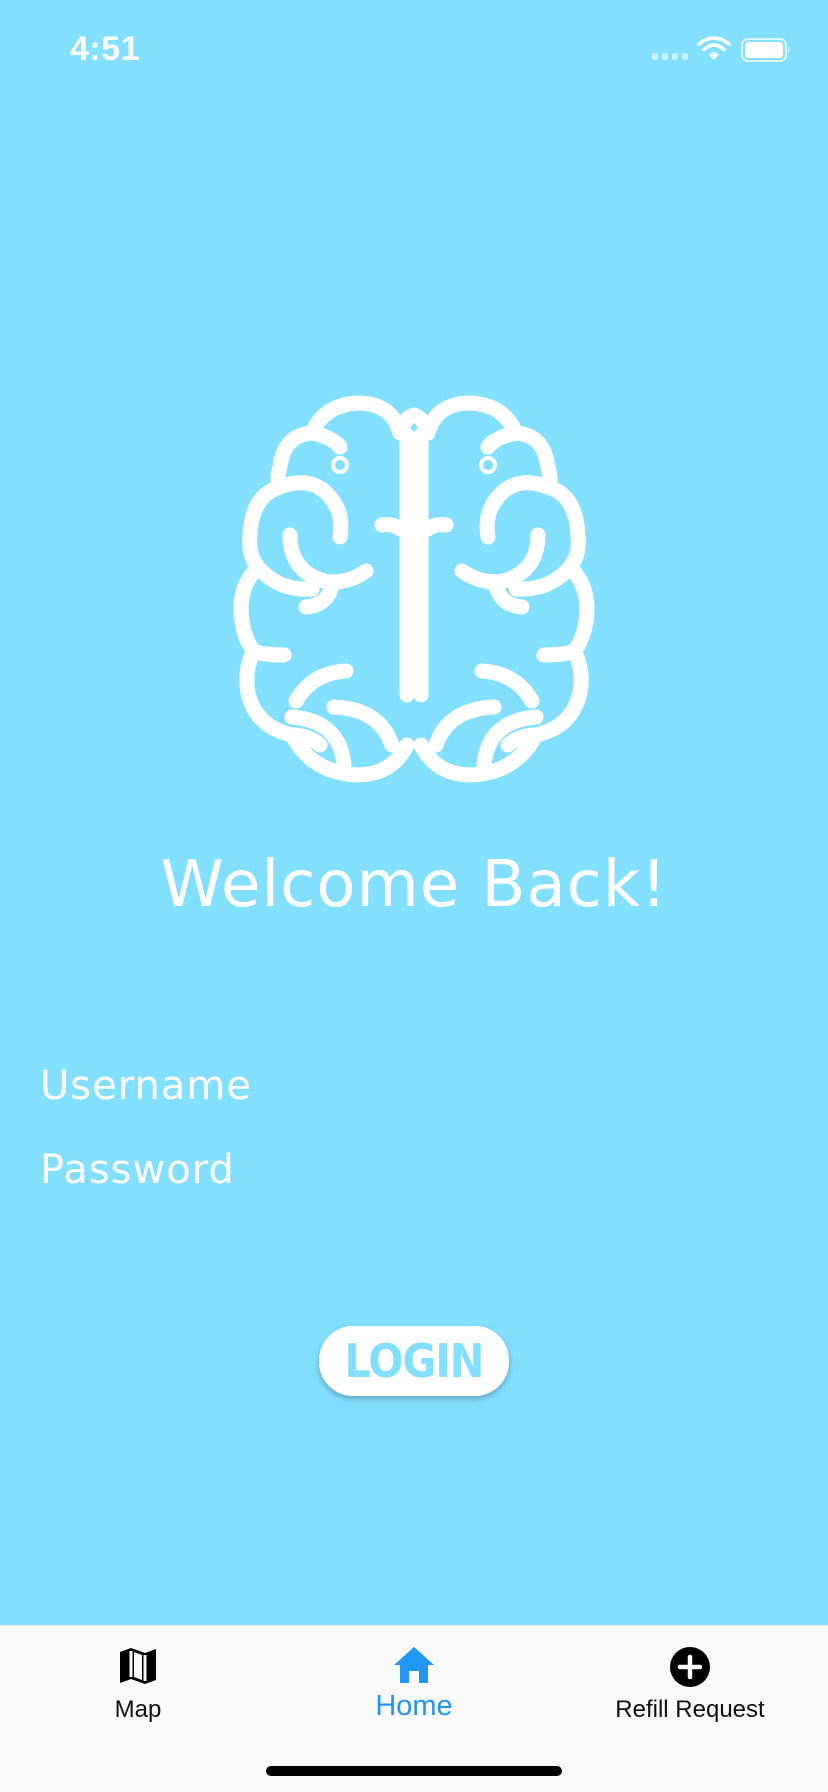 The width and height of the screenshot is (828, 1792). Describe the element at coordinates (414, 1665) in the screenshot. I see `home-icon` at that location.